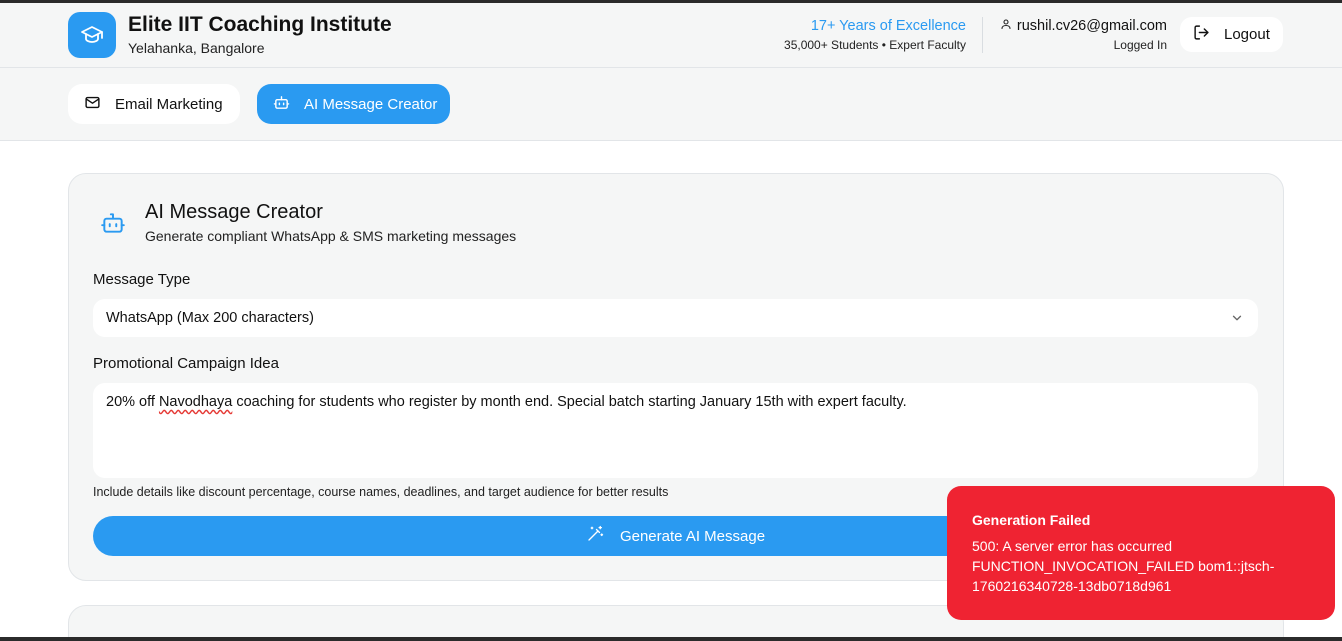  What do you see at coordinates (671, 104) in the screenshot?
I see `tab-bar: Email Marketing AI Message Creator` at bounding box center [671, 104].